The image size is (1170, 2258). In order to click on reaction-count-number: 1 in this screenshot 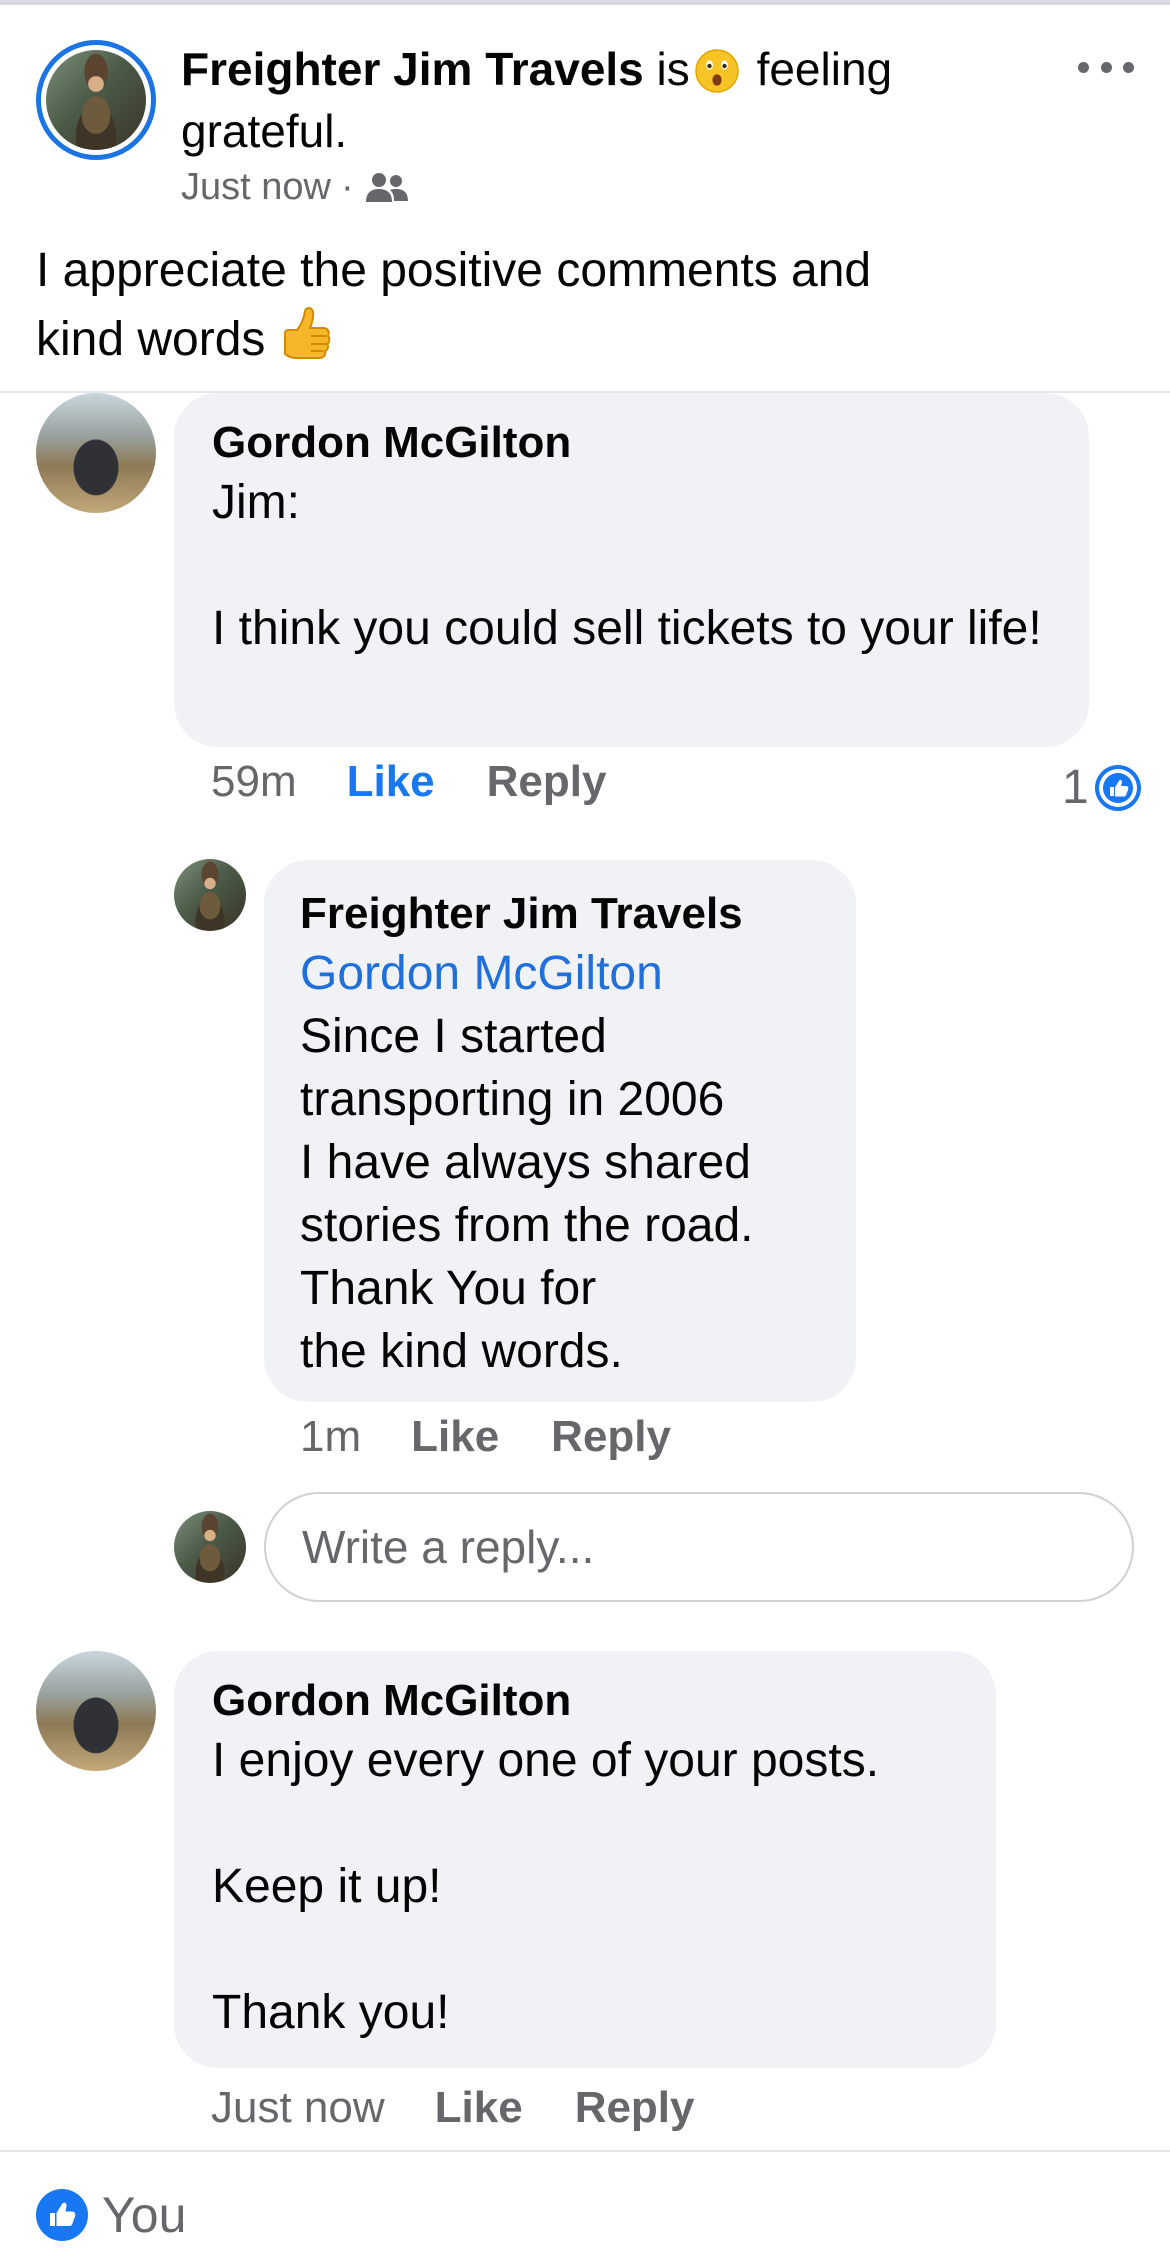, I will do `click(1075, 787)`.